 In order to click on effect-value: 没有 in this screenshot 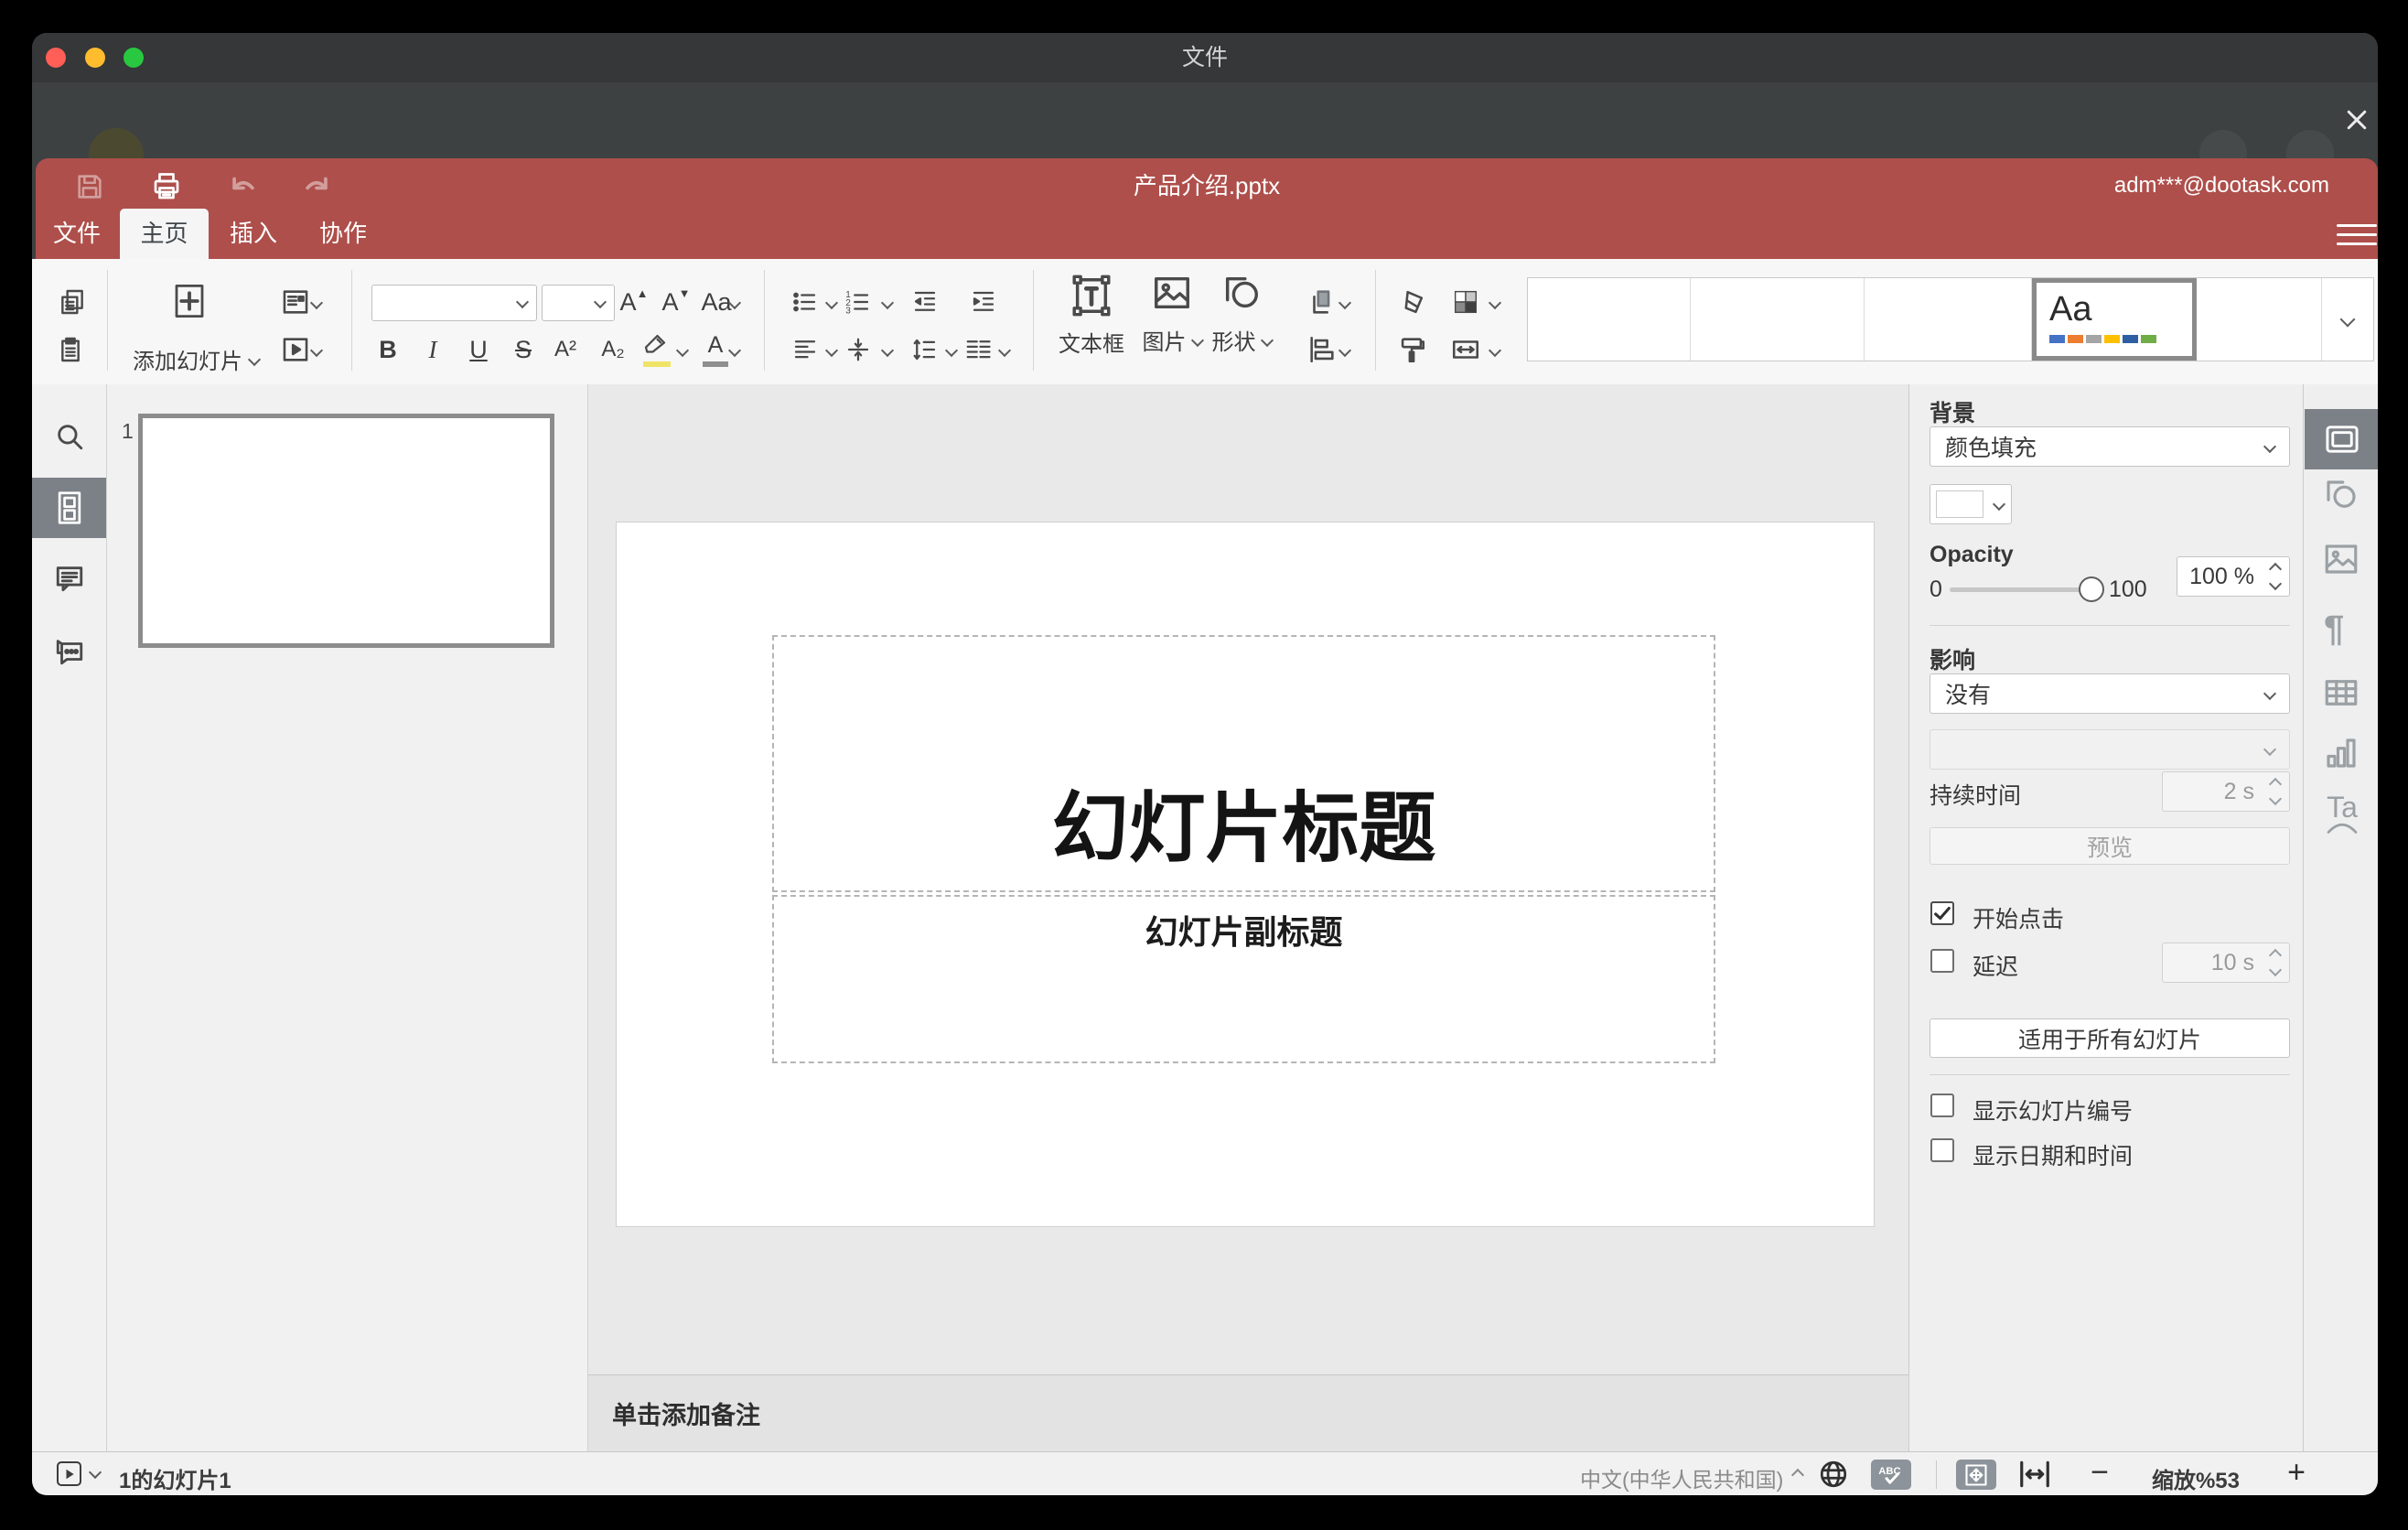, I will do `click(1968, 695)`.